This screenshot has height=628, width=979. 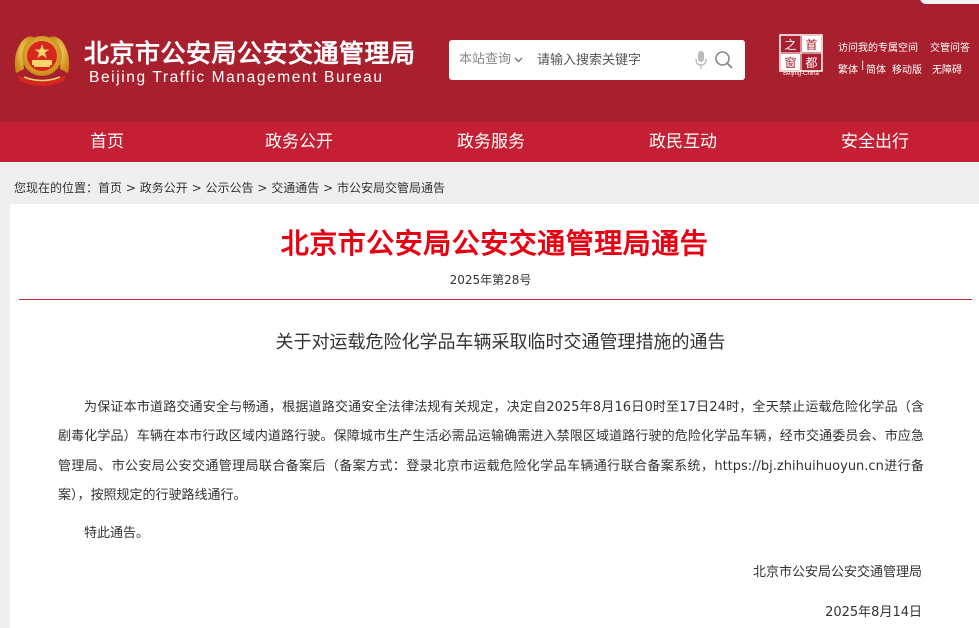 What do you see at coordinates (947, 68) in the screenshot?
I see `accessibility-link: 无障碍` at bounding box center [947, 68].